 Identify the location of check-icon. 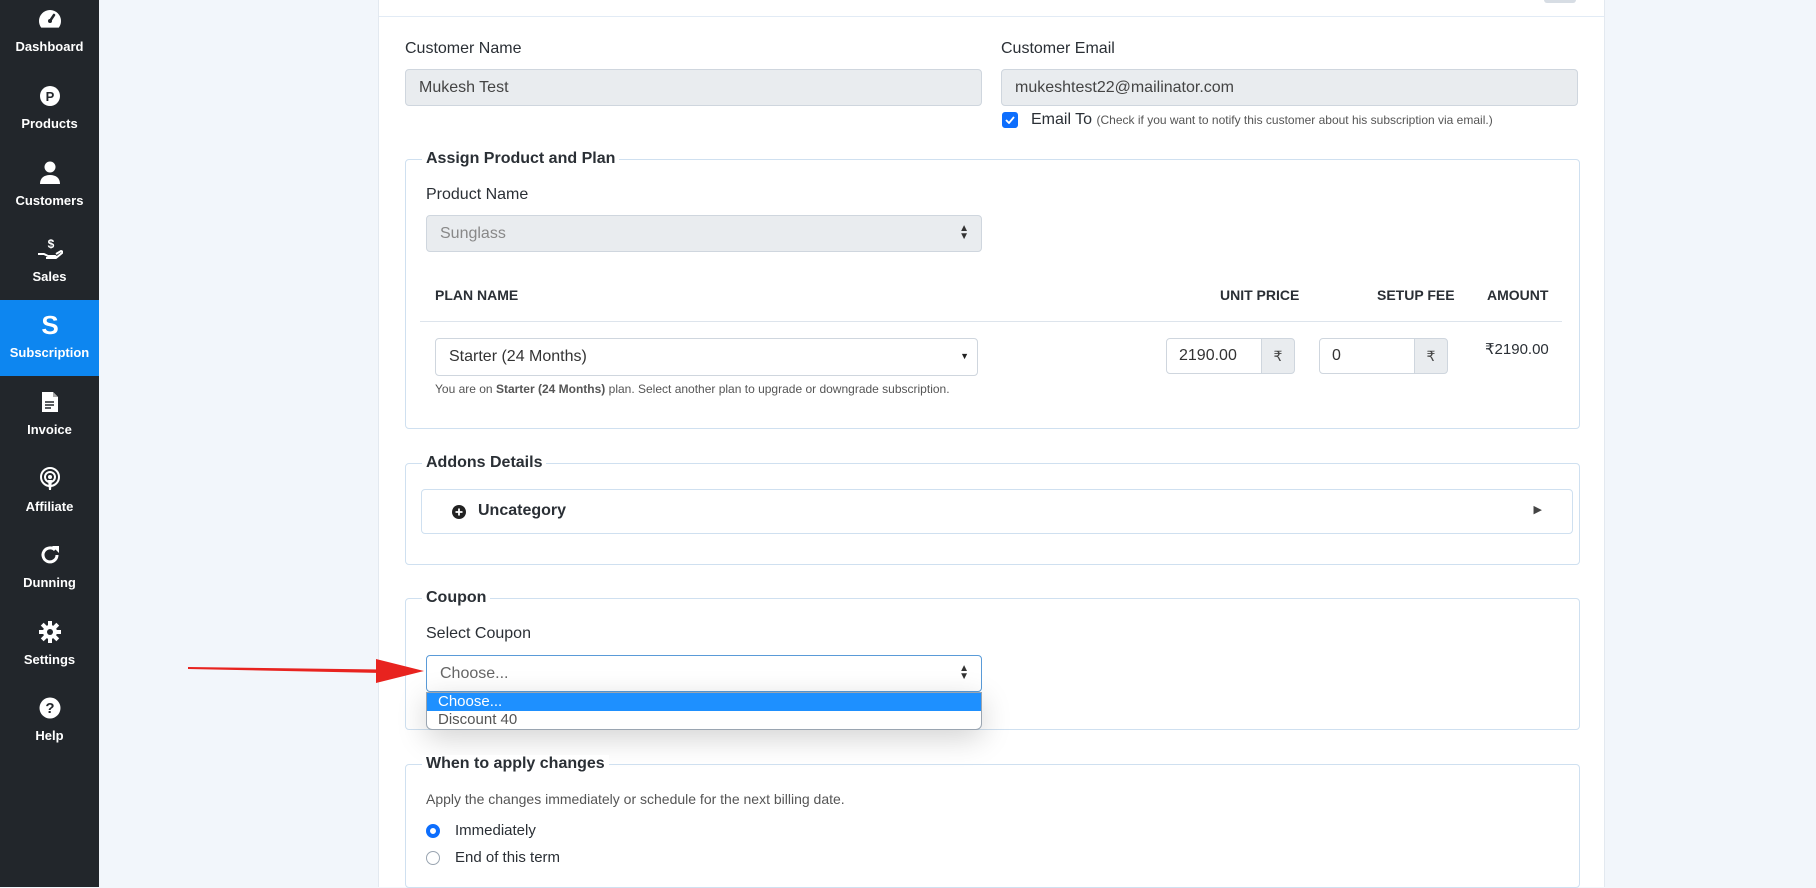
(1010, 120).